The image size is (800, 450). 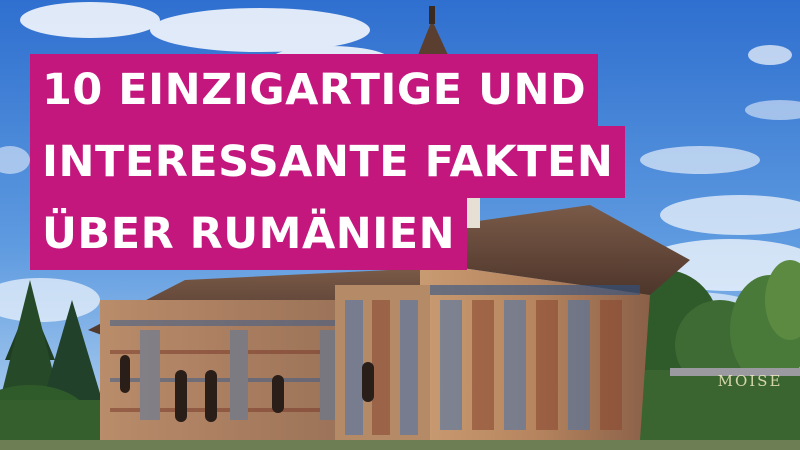 I want to click on headline-line-3: ÜBER RUMÄNIEN, so click(x=249, y=234).